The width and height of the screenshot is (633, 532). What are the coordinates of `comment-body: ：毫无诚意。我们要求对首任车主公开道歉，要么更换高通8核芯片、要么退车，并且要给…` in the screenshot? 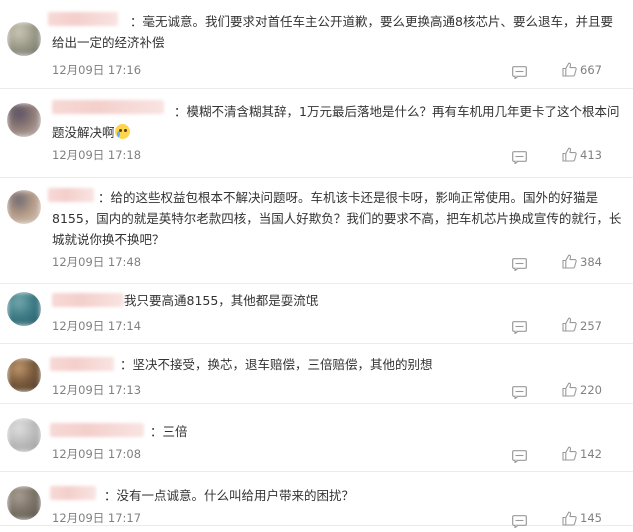 It's located at (332, 32).